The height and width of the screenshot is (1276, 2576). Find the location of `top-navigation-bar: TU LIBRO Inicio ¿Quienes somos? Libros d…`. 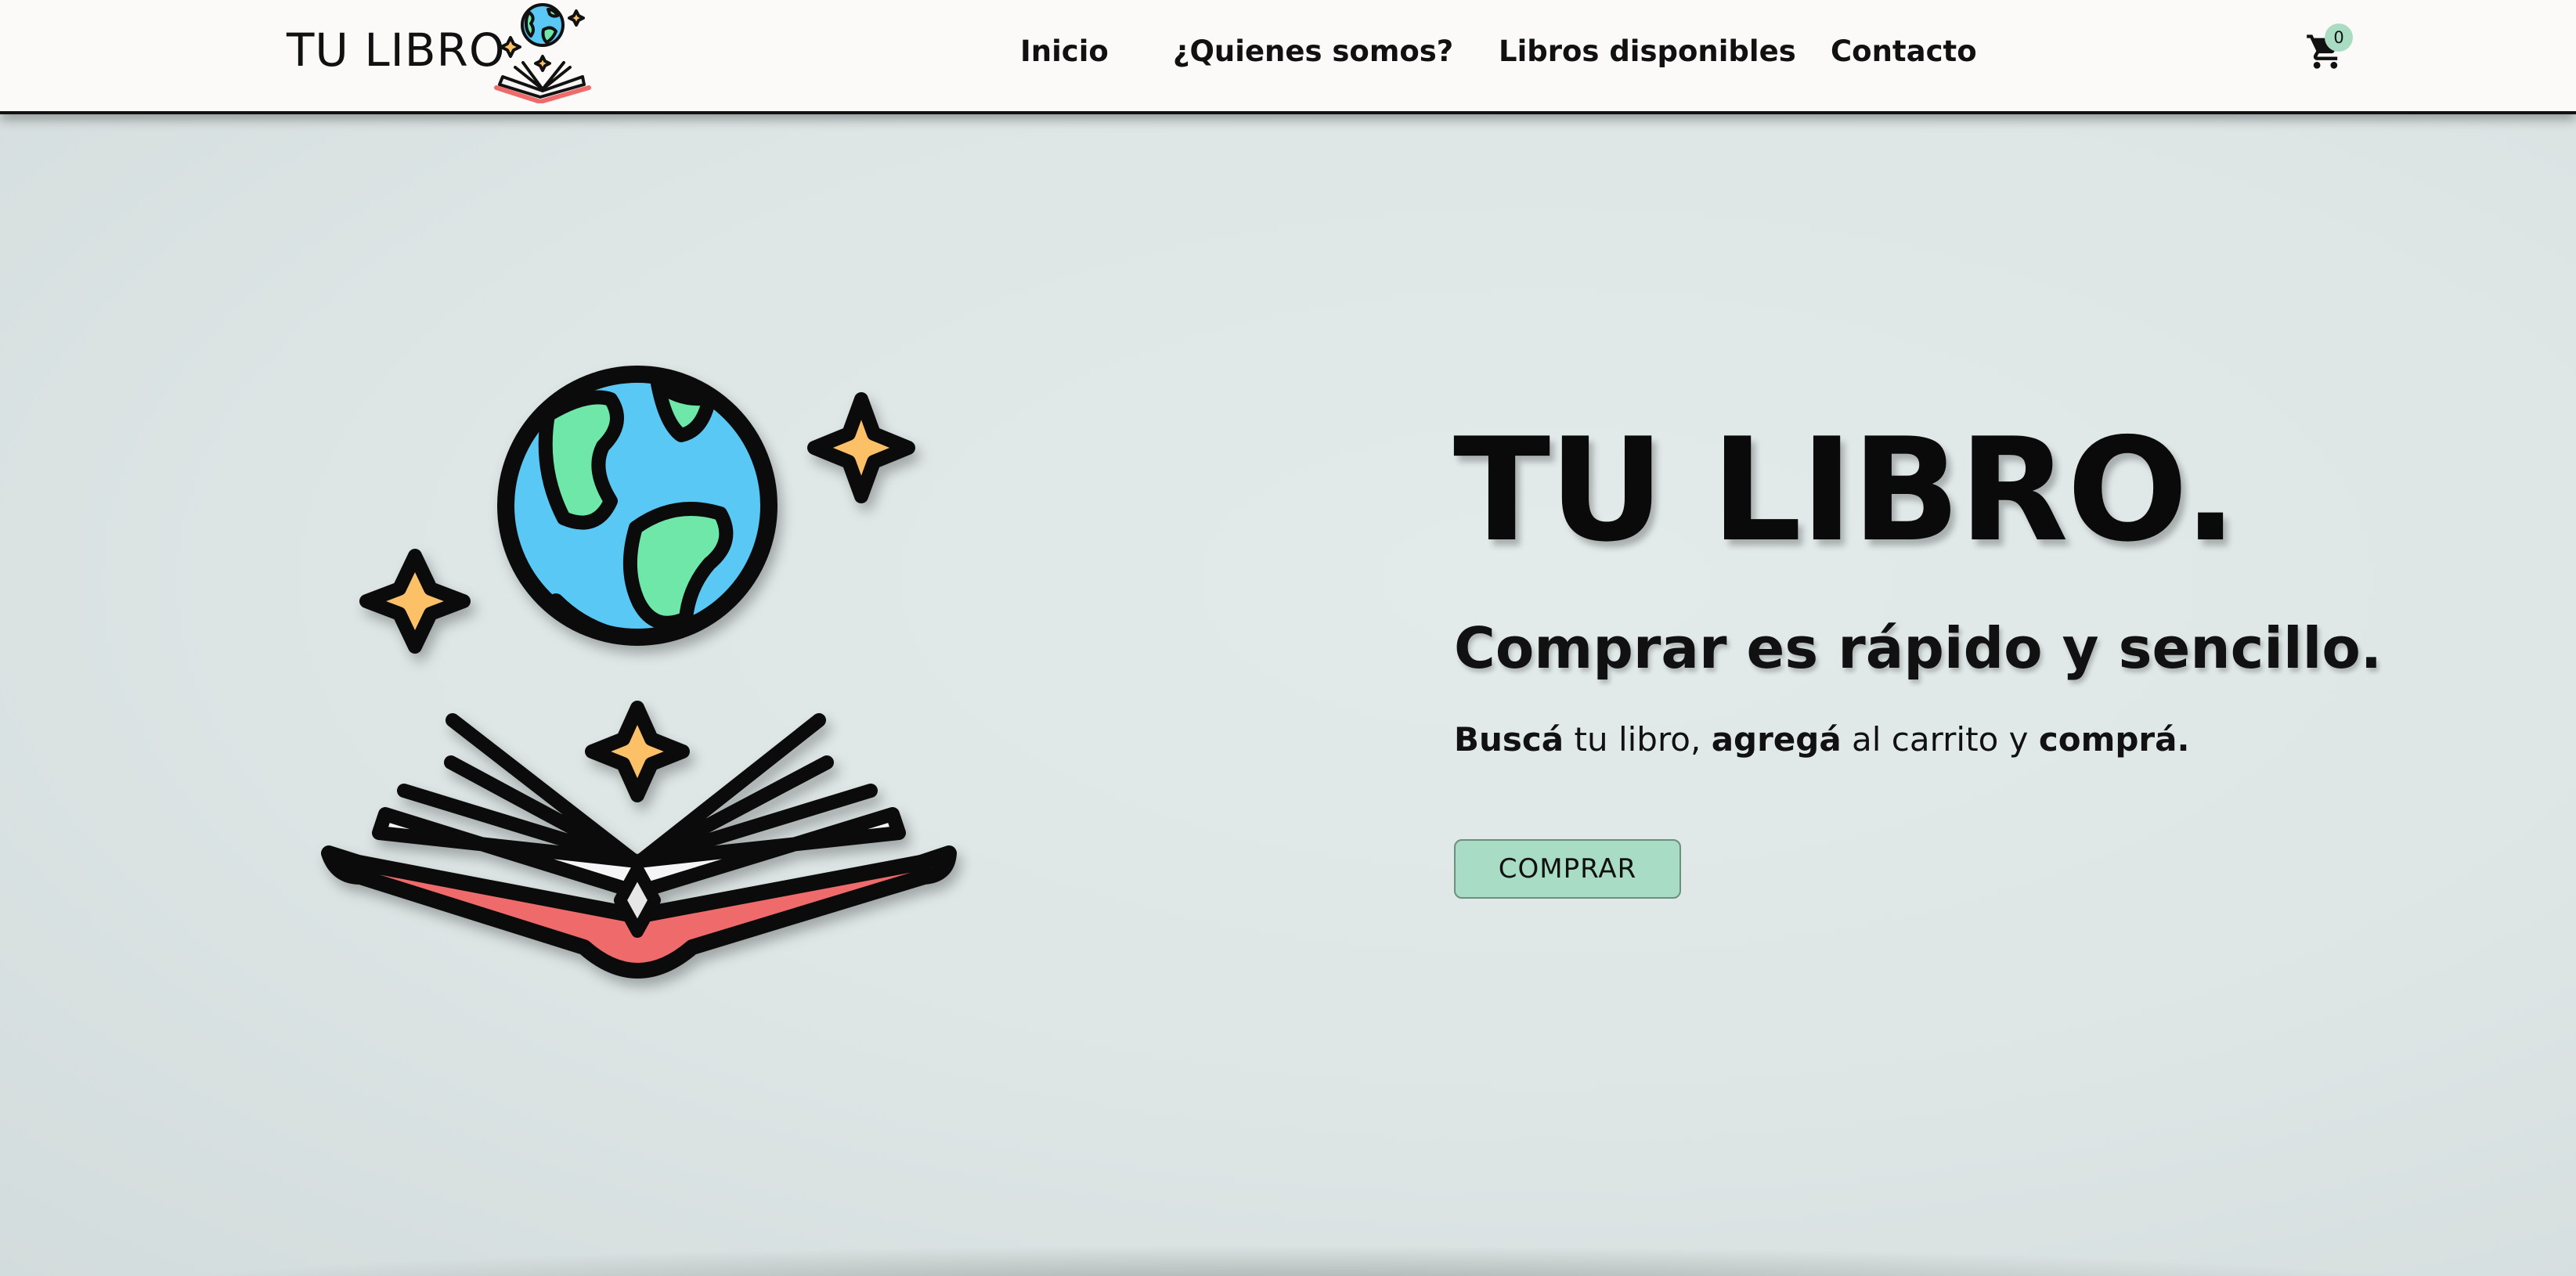

top-navigation-bar: TU LIBRO Inicio ¿Quienes somos? Libros d… is located at coordinates (1288, 57).